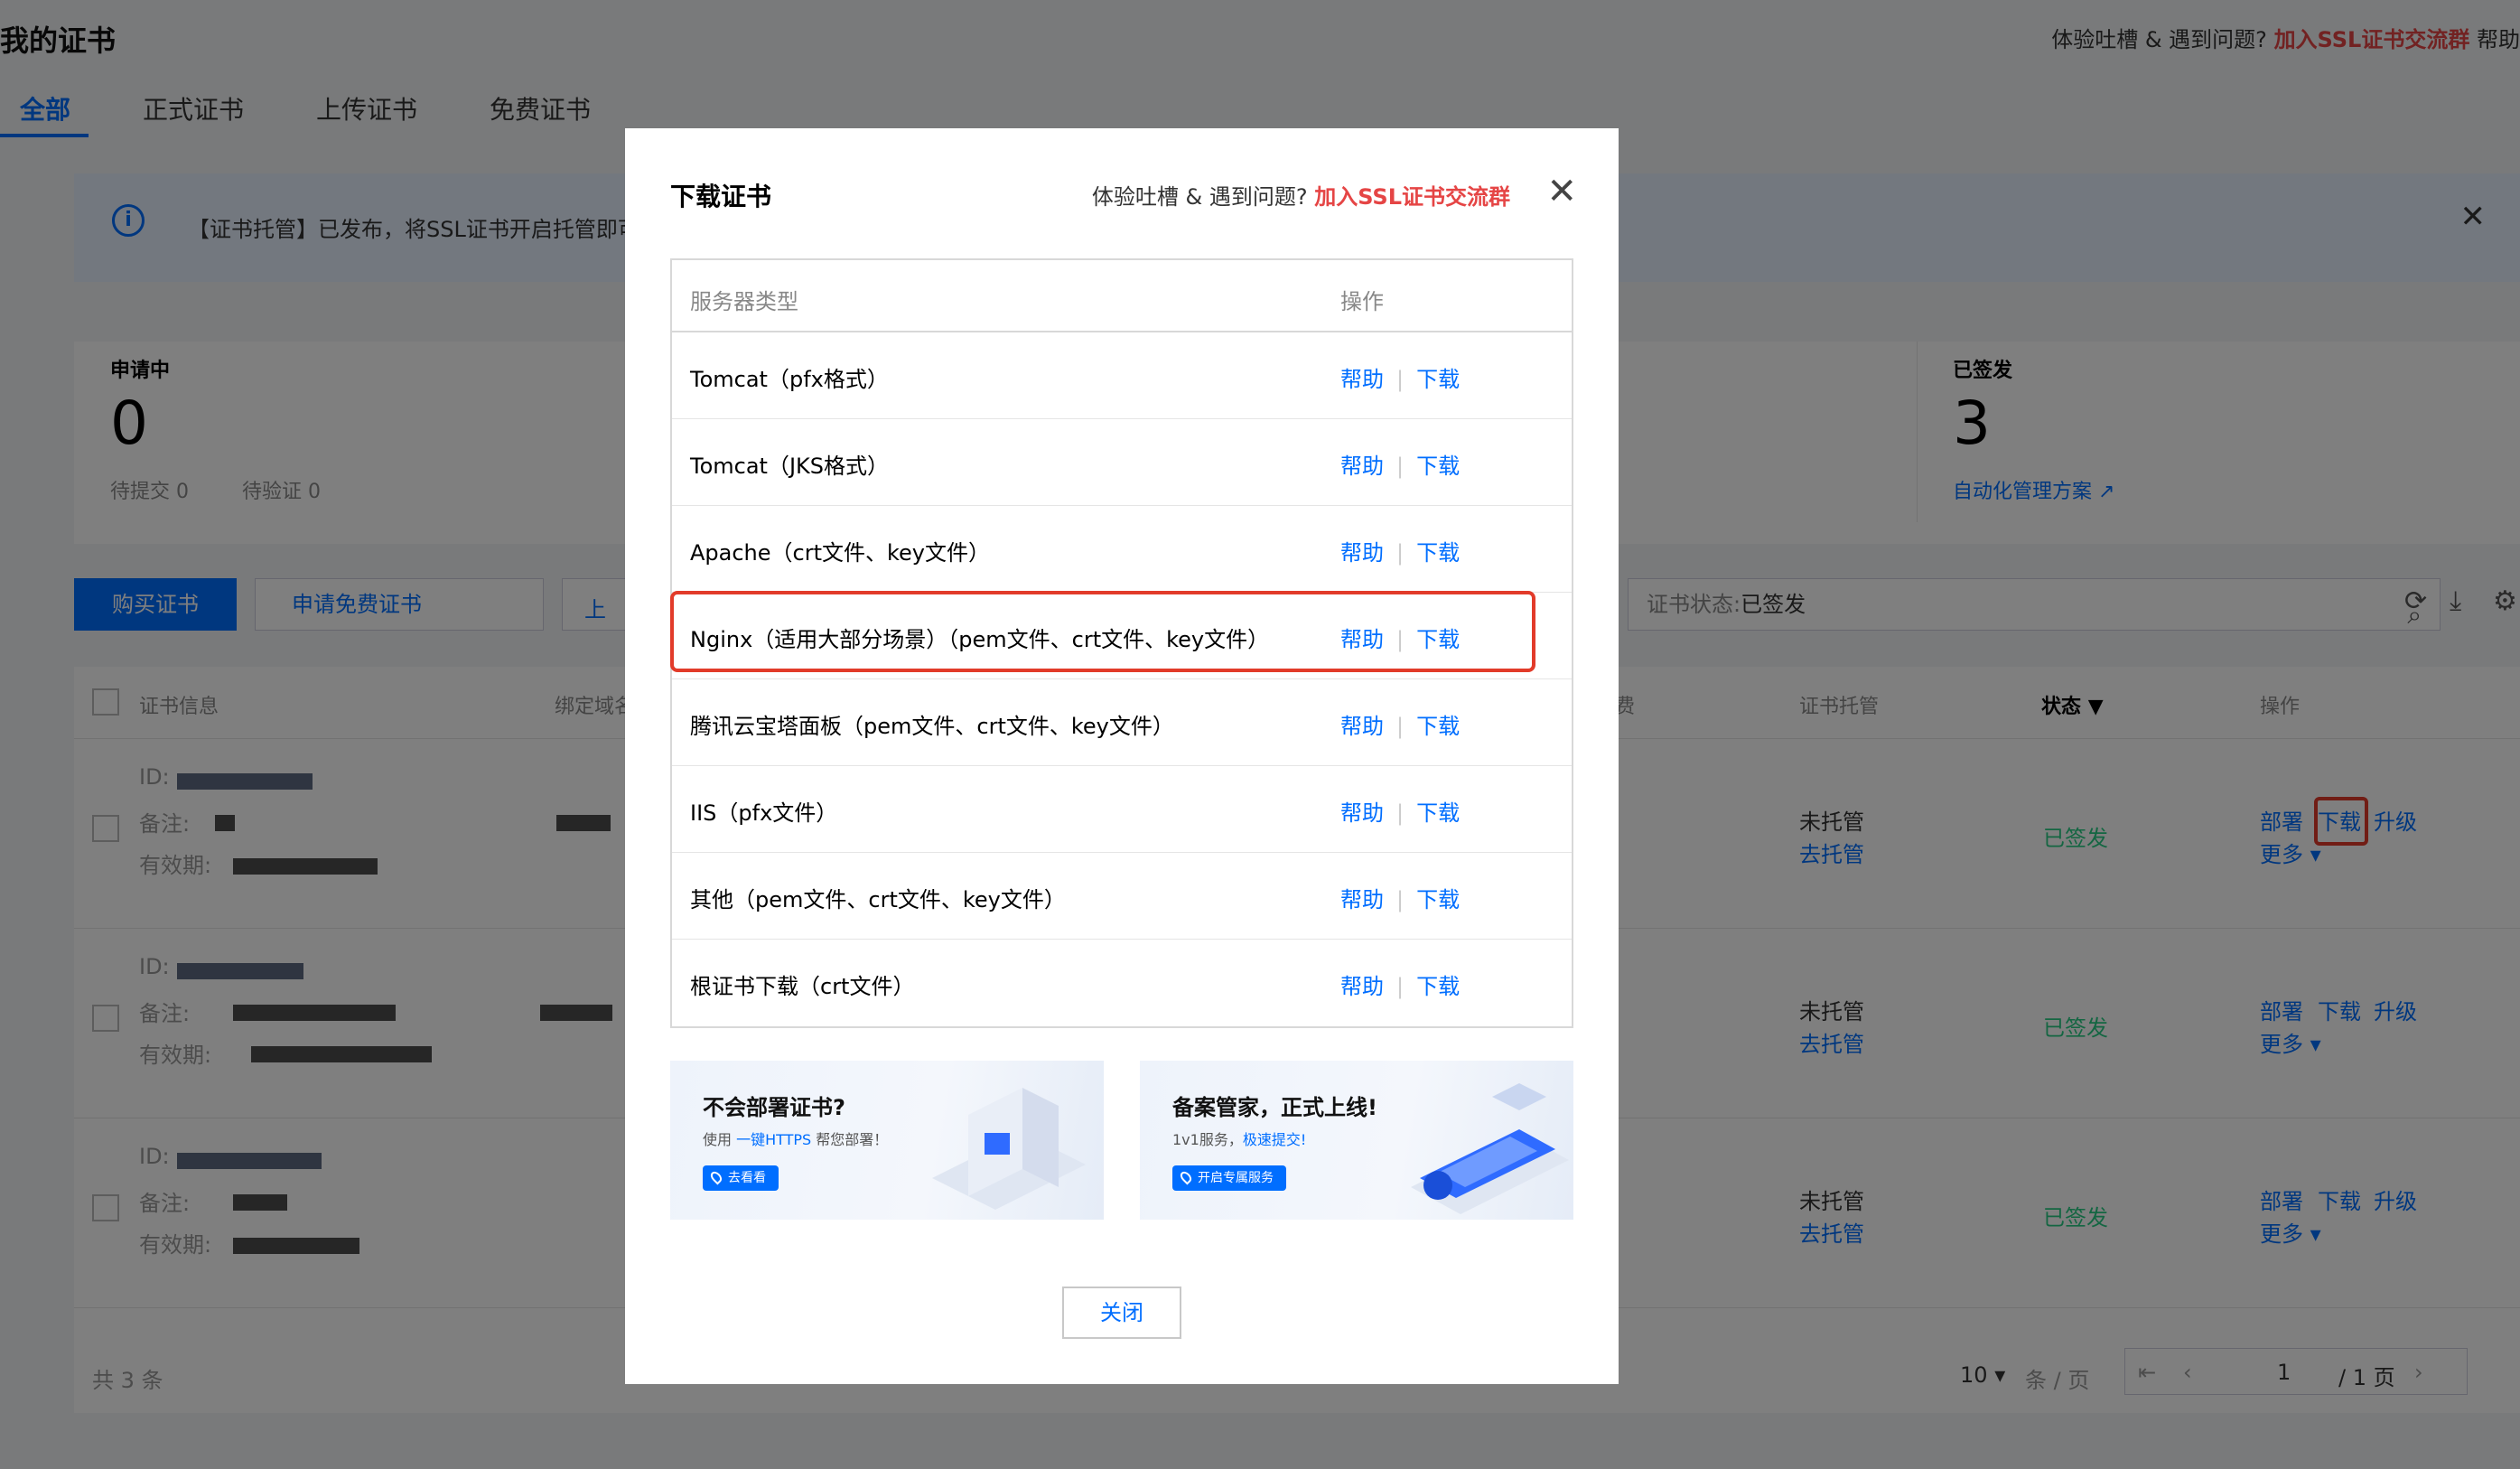 This screenshot has height=1469, width=2520. Describe the element at coordinates (1122, 296) in the screenshot. I see `server-table-header: 服务器类型 操作` at that location.